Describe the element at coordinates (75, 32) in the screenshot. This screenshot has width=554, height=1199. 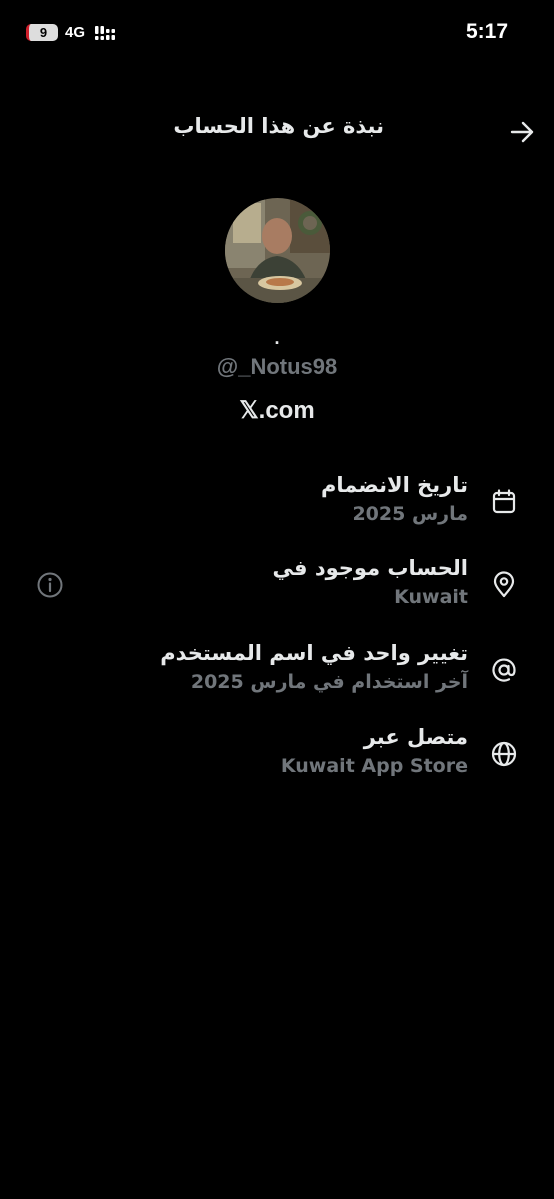
I see `network-type: 4G` at that location.